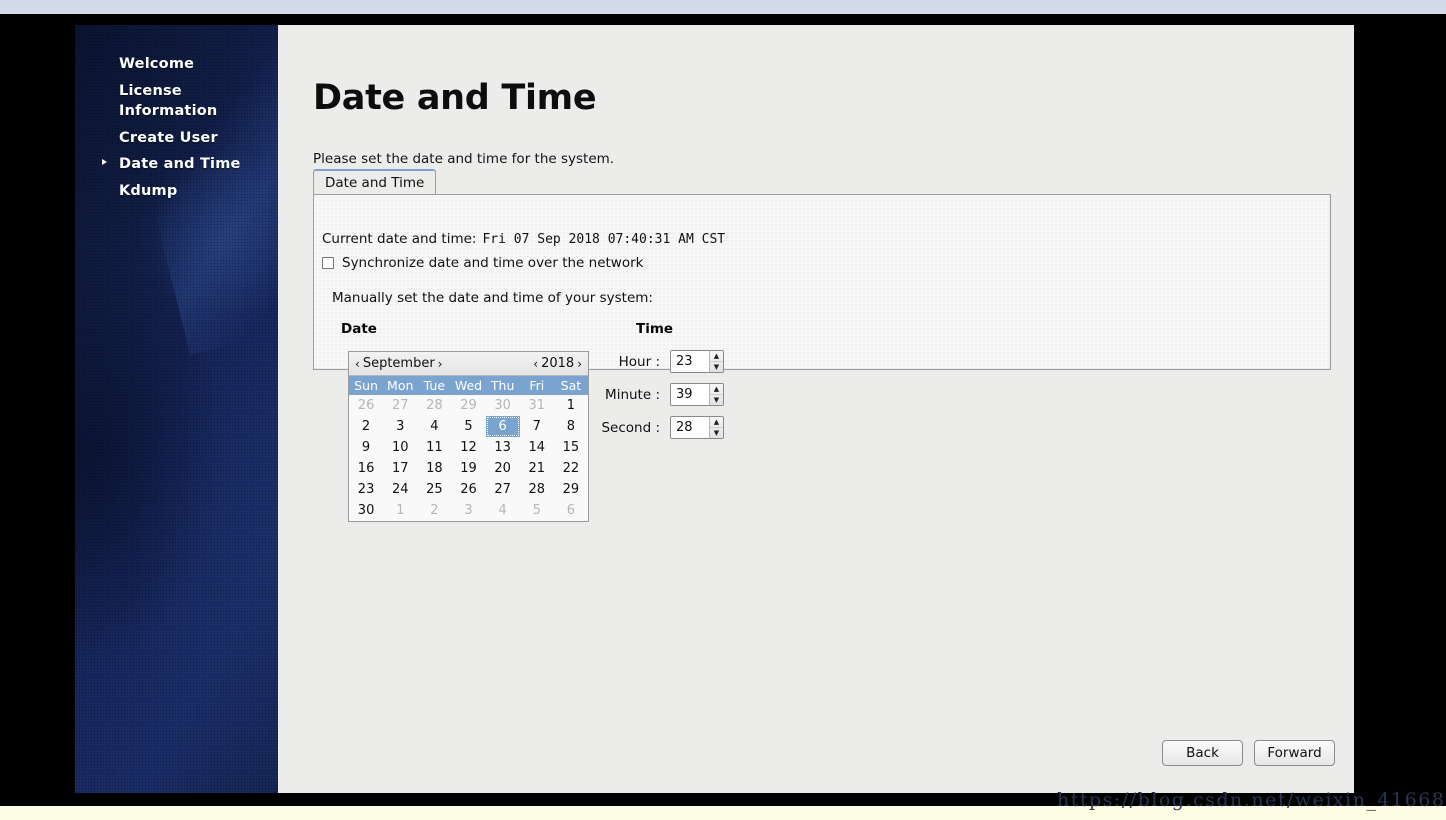 This screenshot has height=820, width=1446. What do you see at coordinates (716, 356) in the screenshot?
I see `hour-increment-icon: ▲` at bounding box center [716, 356].